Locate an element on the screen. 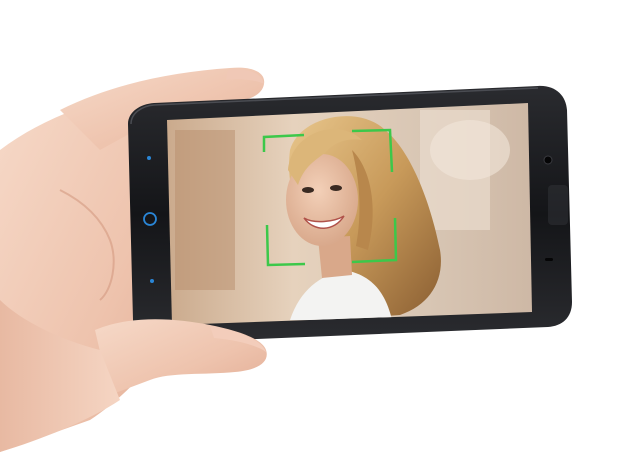  menu-dot-icon is located at coordinates (149, 158).